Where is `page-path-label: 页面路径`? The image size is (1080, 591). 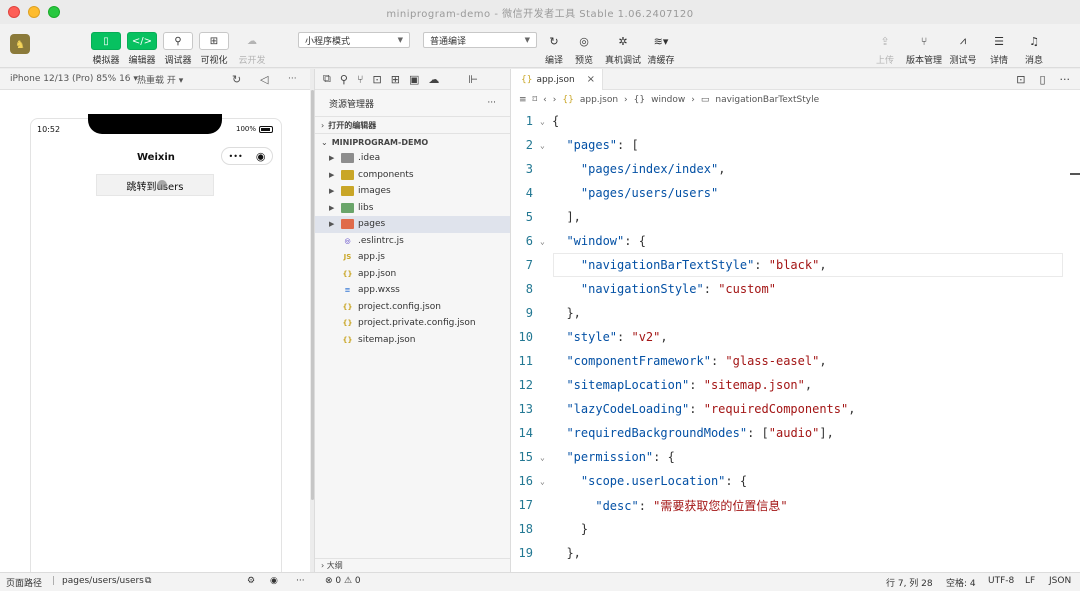
page-path-label: 页面路径 is located at coordinates (24, 582).